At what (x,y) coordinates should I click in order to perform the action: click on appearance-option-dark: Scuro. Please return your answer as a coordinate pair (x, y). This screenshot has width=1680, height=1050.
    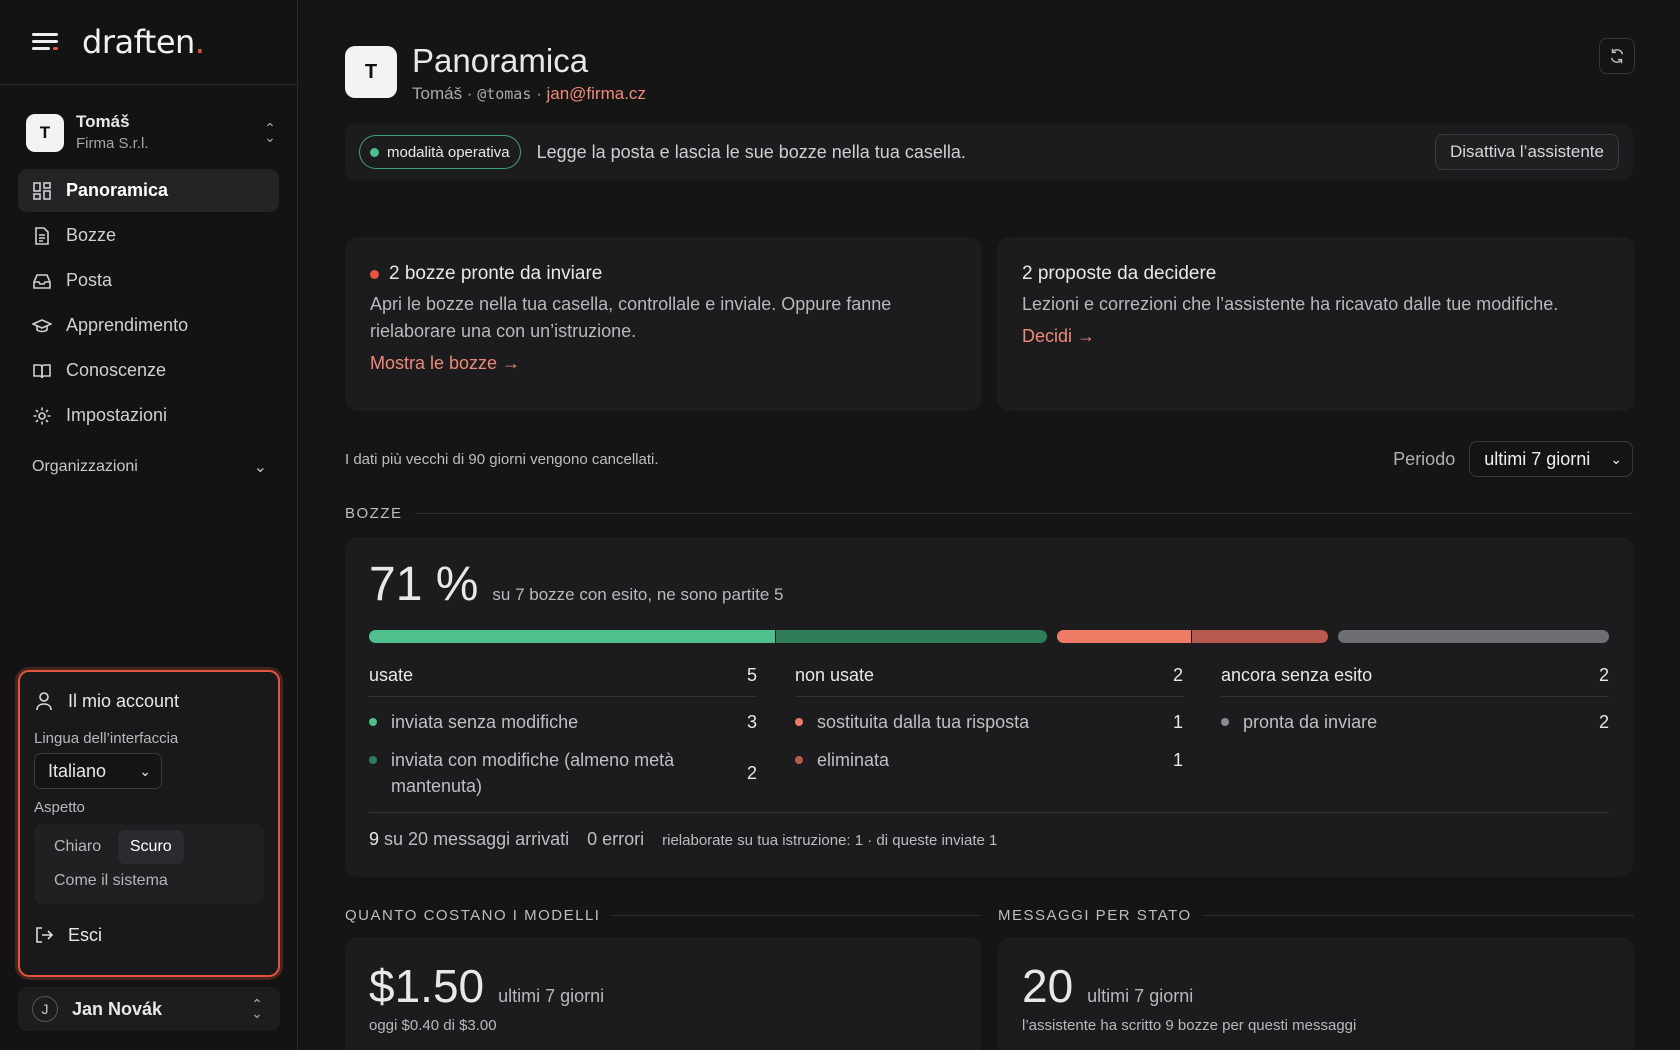
    Looking at the image, I should click on (150, 847).